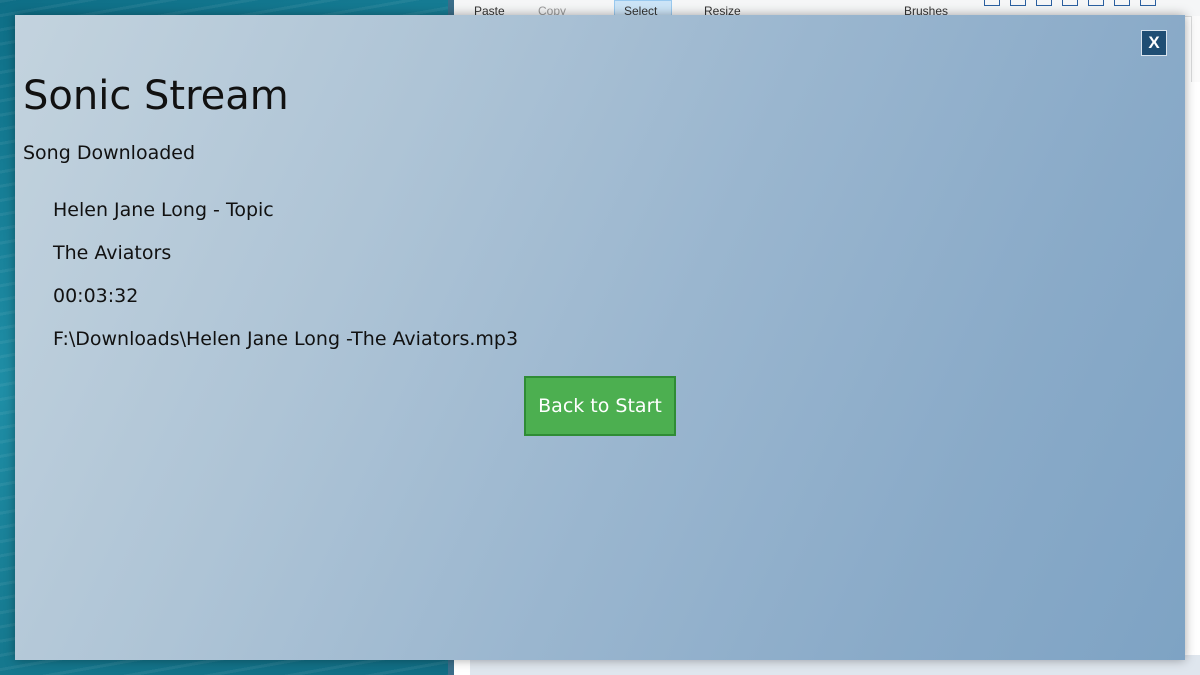 Image resolution: width=1200 pixels, height=675 pixels. I want to click on song-channel: Helen Jane Long - Topic, so click(163, 210).